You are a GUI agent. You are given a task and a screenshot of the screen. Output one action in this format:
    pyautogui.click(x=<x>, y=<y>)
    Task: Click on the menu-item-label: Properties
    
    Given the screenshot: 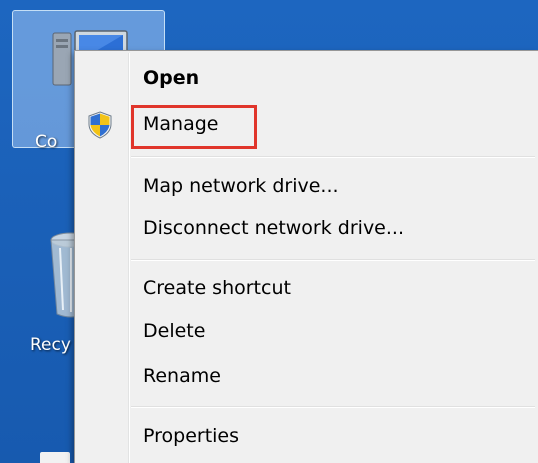 What is the action you would take?
    pyautogui.click(x=191, y=436)
    